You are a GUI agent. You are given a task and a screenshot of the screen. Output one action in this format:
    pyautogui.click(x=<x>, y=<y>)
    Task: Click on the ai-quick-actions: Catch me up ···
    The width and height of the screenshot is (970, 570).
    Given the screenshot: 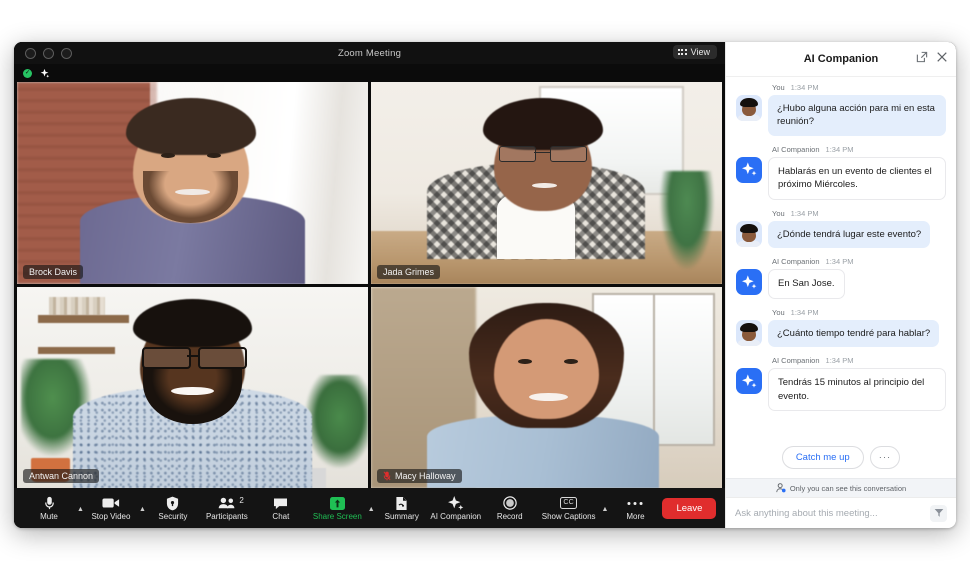 What is the action you would take?
    pyautogui.click(x=841, y=459)
    